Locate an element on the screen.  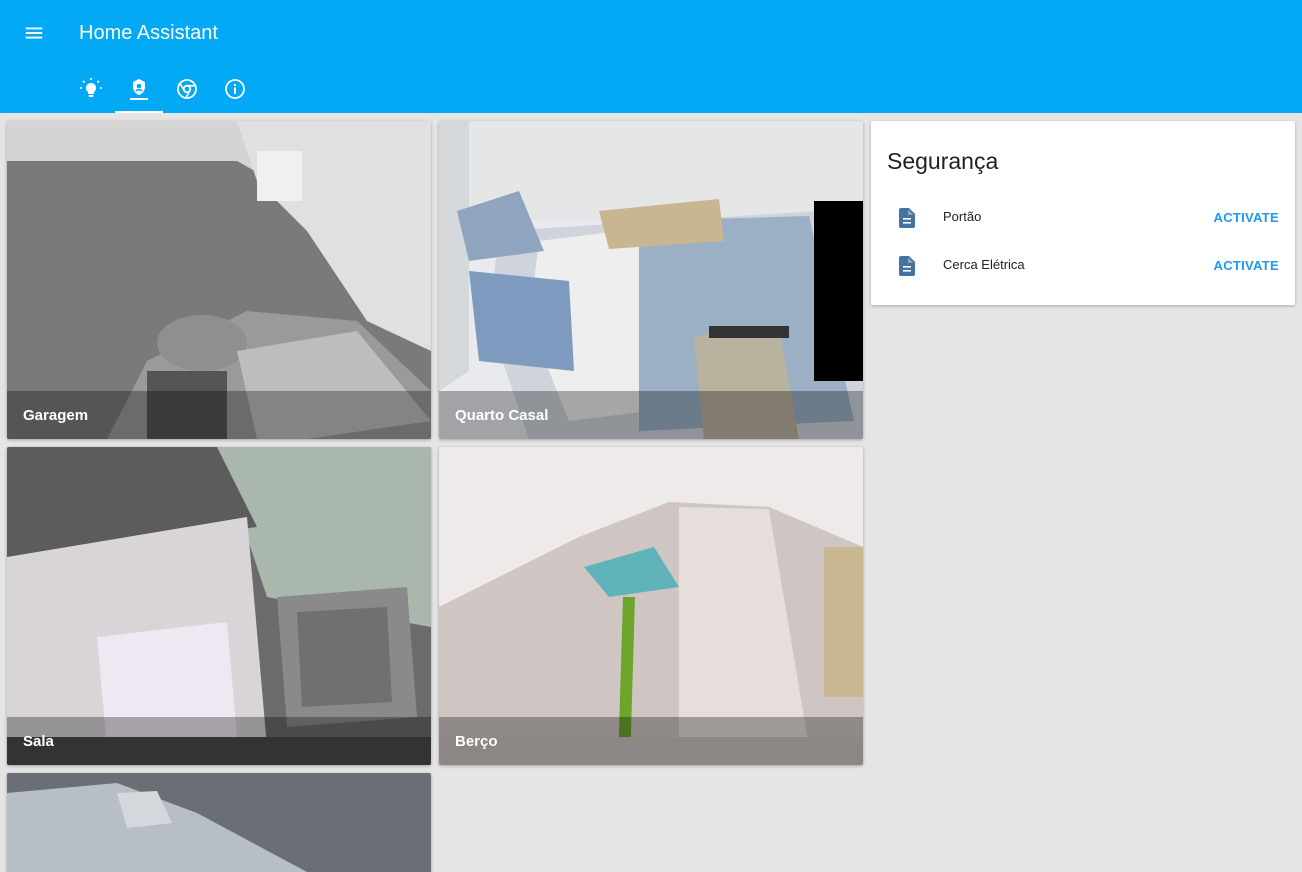
script-row-cerca-eletrica: Cerca Elétrica ACTIVATE is located at coordinates (1083, 266).